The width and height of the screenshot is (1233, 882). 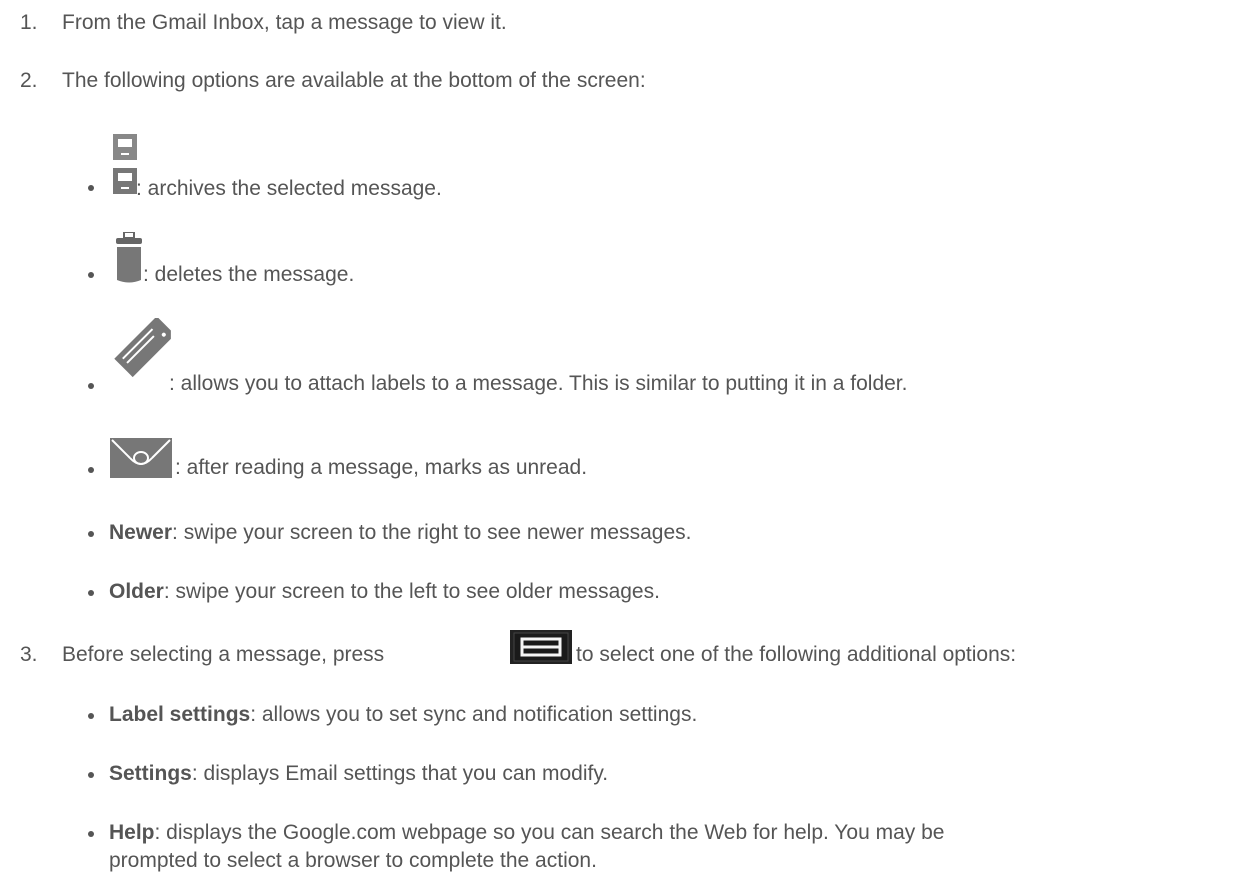 What do you see at coordinates (29, 654) in the screenshot?
I see `step-number: 3.` at bounding box center [29, 654].